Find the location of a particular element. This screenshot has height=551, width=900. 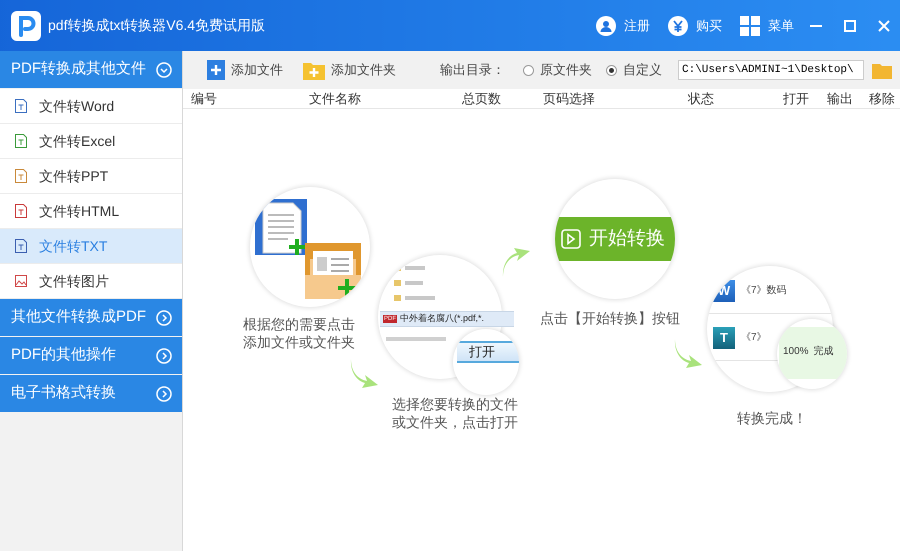

radio-label: 原文件夹 is located at coordinates (566, 70).